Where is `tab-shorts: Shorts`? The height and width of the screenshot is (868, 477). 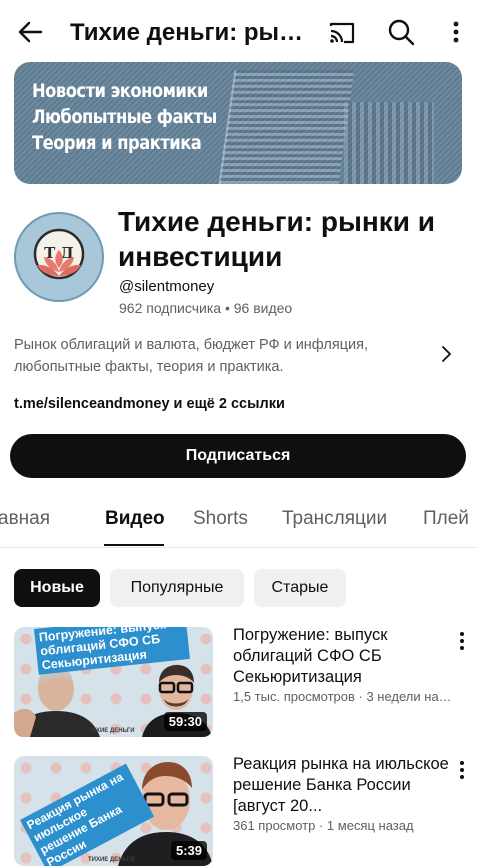
tab-shorts: Shorts is located at coordinates (220, 519).